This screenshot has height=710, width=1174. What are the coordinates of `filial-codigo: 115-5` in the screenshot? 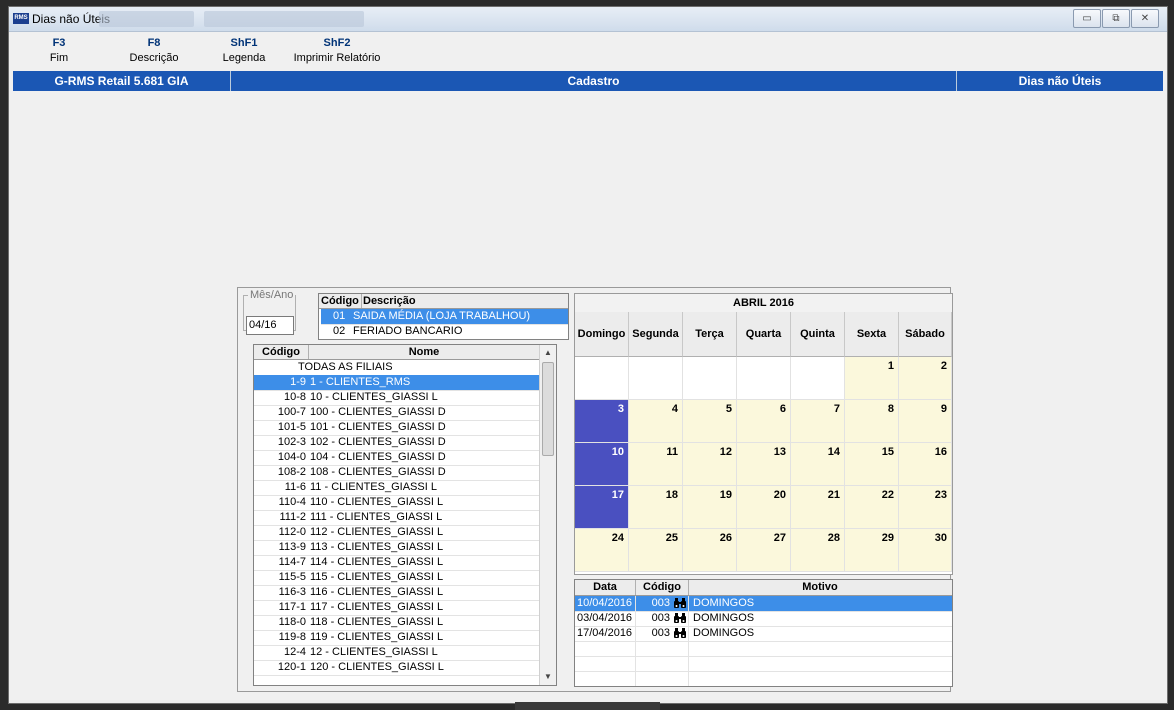 It's located at (292, 577).